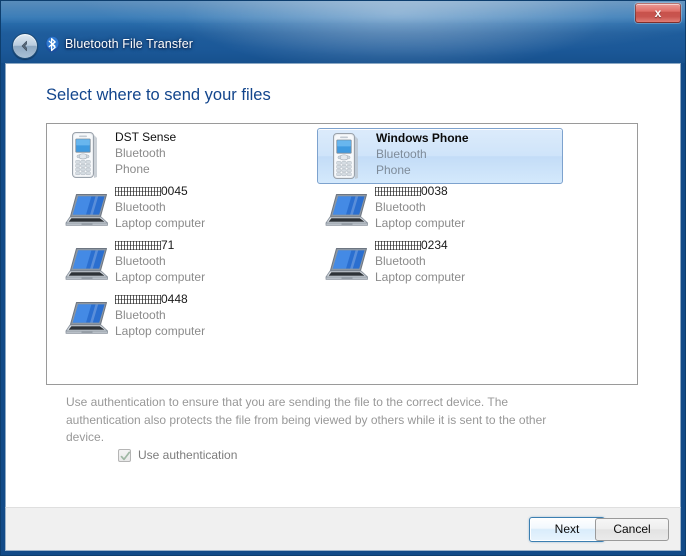 The width and height of the screenshot is (686, 556). I want to click on device-text: I3TWCN0038BluetoothLaptop computer, so click(466, 207).